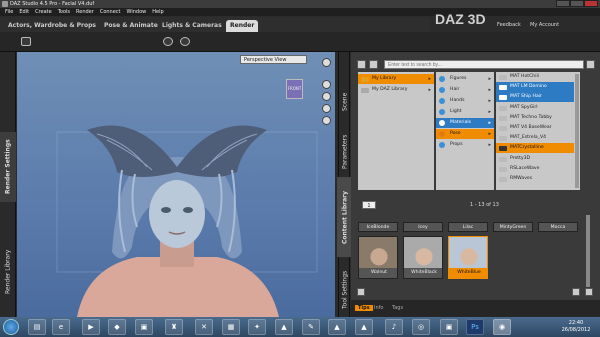 The width and height of the screenshot is (600, 337). I want to click on list-item-my-library: My Library ▸, so click(396, 79).